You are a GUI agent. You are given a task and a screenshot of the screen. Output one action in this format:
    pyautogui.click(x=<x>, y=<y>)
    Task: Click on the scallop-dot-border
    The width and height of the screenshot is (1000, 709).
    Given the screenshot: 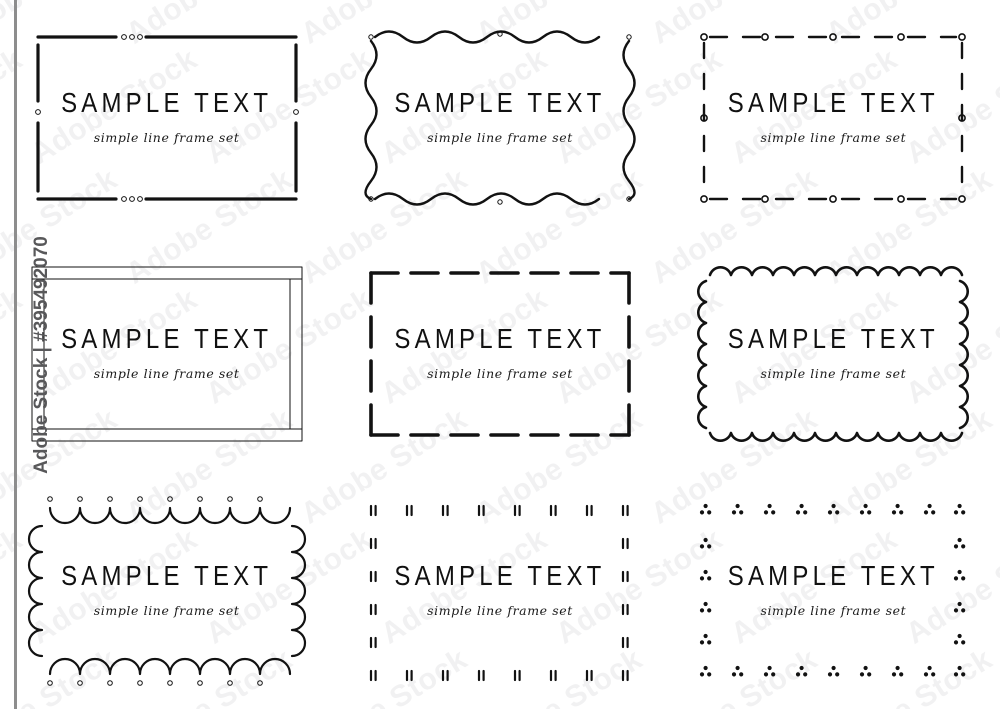 What is the action you would take?
    pyautogui.click(x=166, y=591)
    